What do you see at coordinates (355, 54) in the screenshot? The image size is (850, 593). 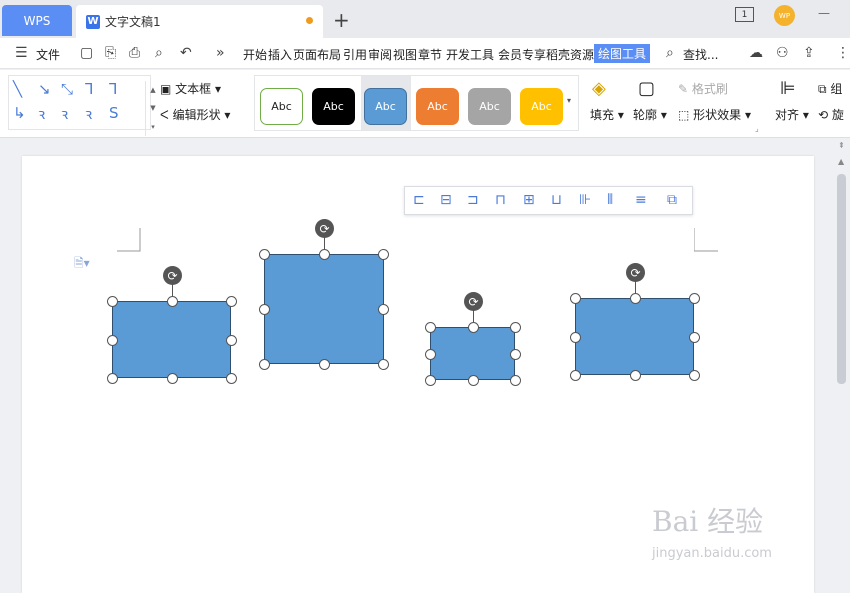 I see `menu-reference: 引用` at bounding box center [355, 54].